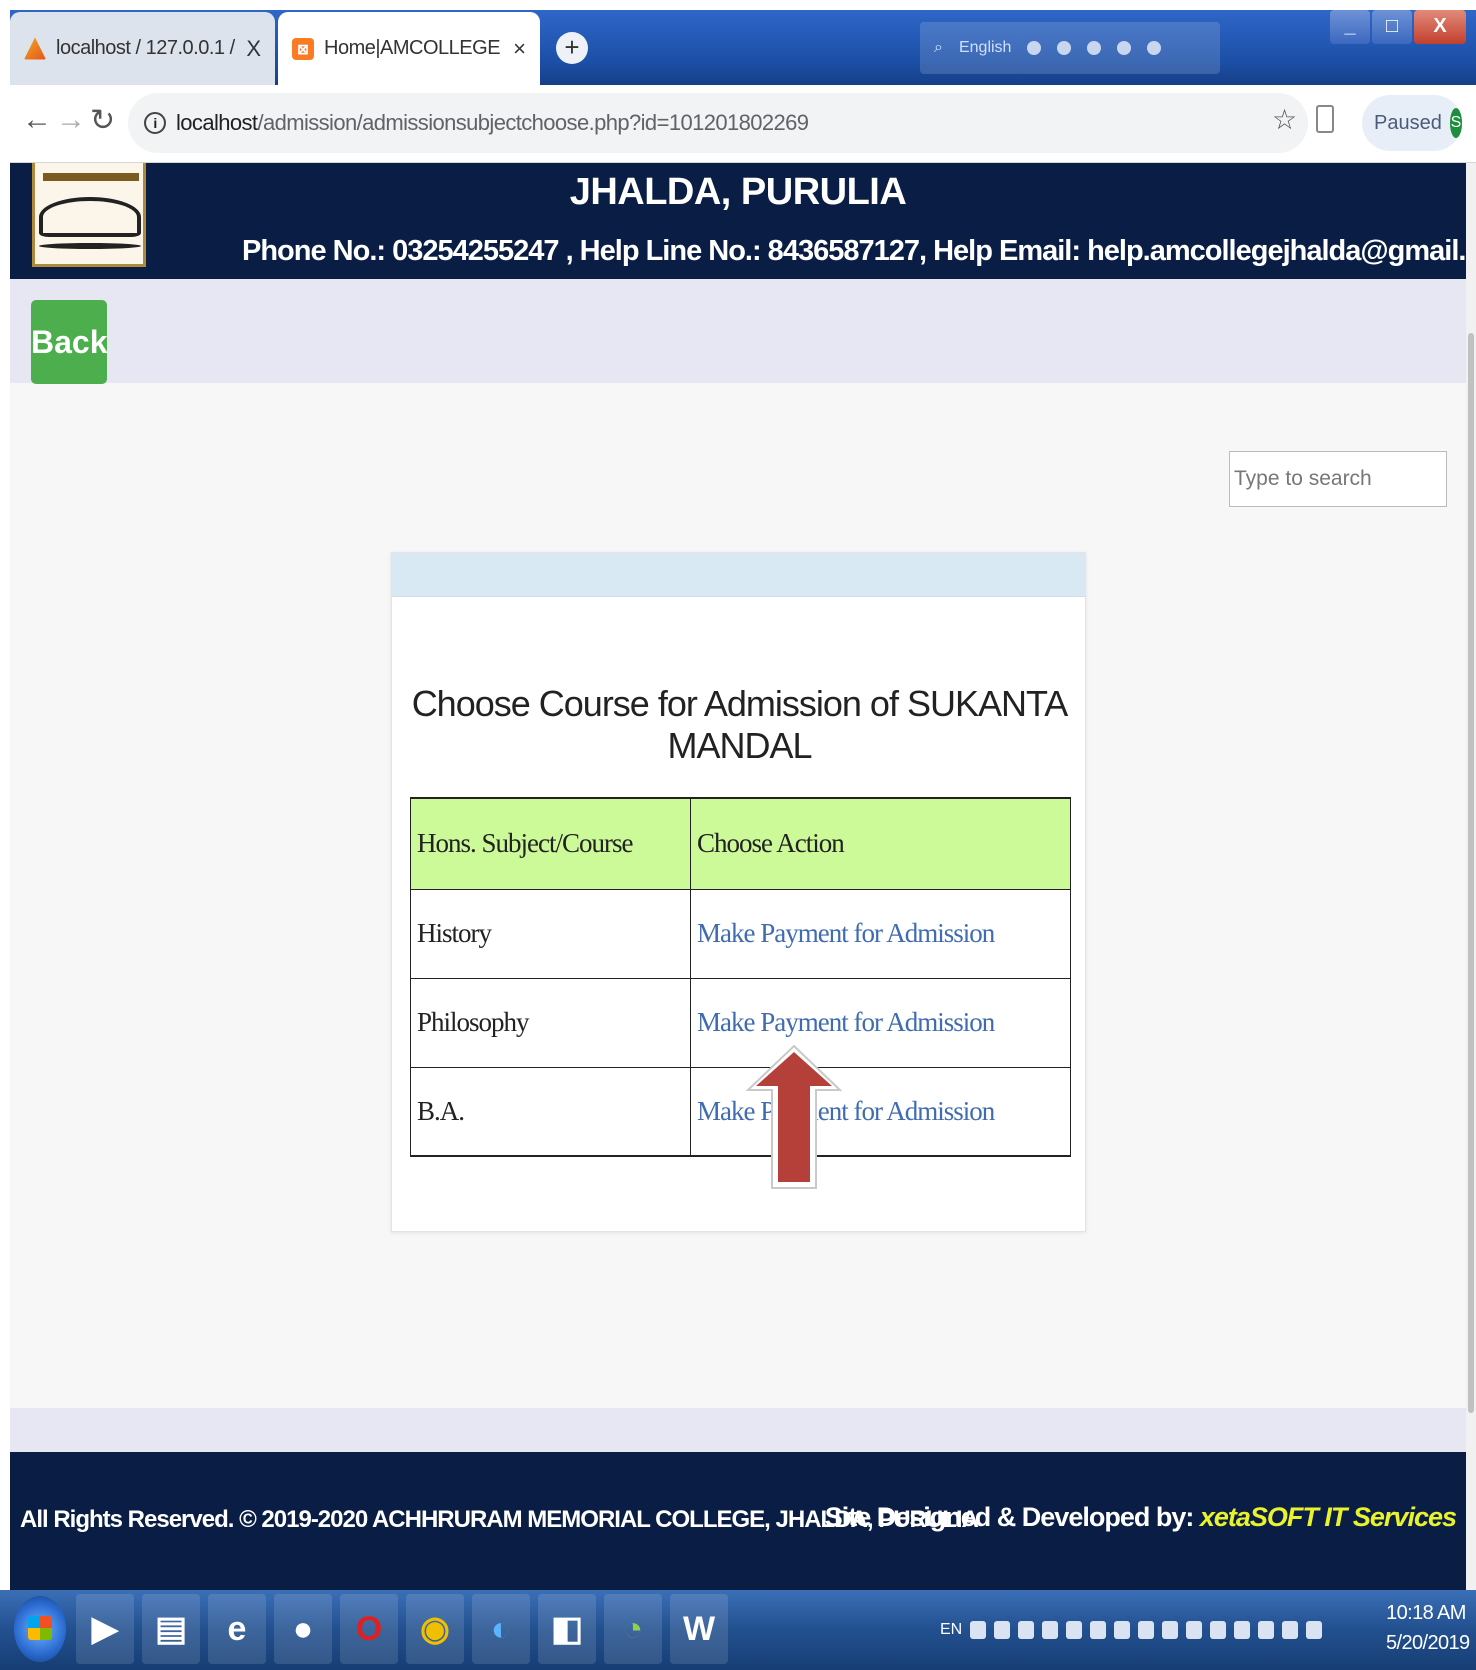 The height and width of the screenshot is (1670, 1476). I want to click on tab-phpmyadmin: localhost / 127.0.0.1 / amcollege X, so click(142, 48).